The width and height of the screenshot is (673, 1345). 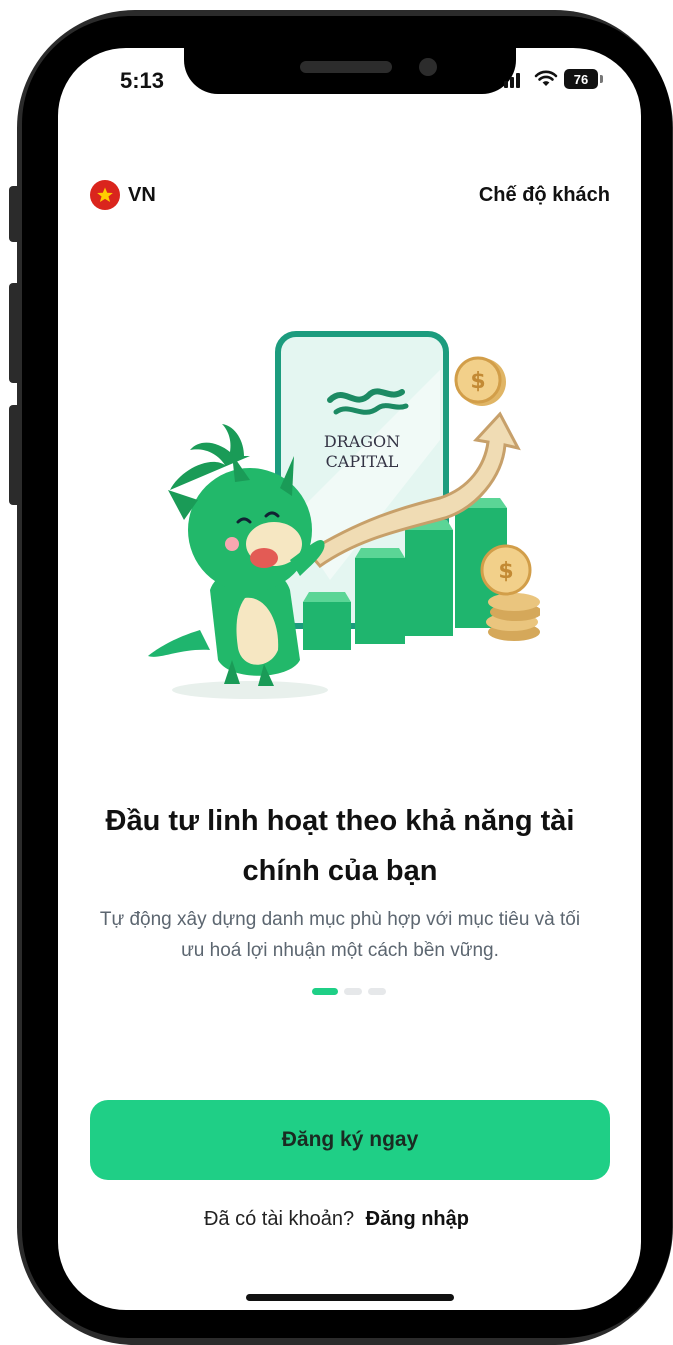 What do you see at coordinates (105, 195) in the screenshot?
I see `vietnam-flag-icon` at bounding box center [105, 195].